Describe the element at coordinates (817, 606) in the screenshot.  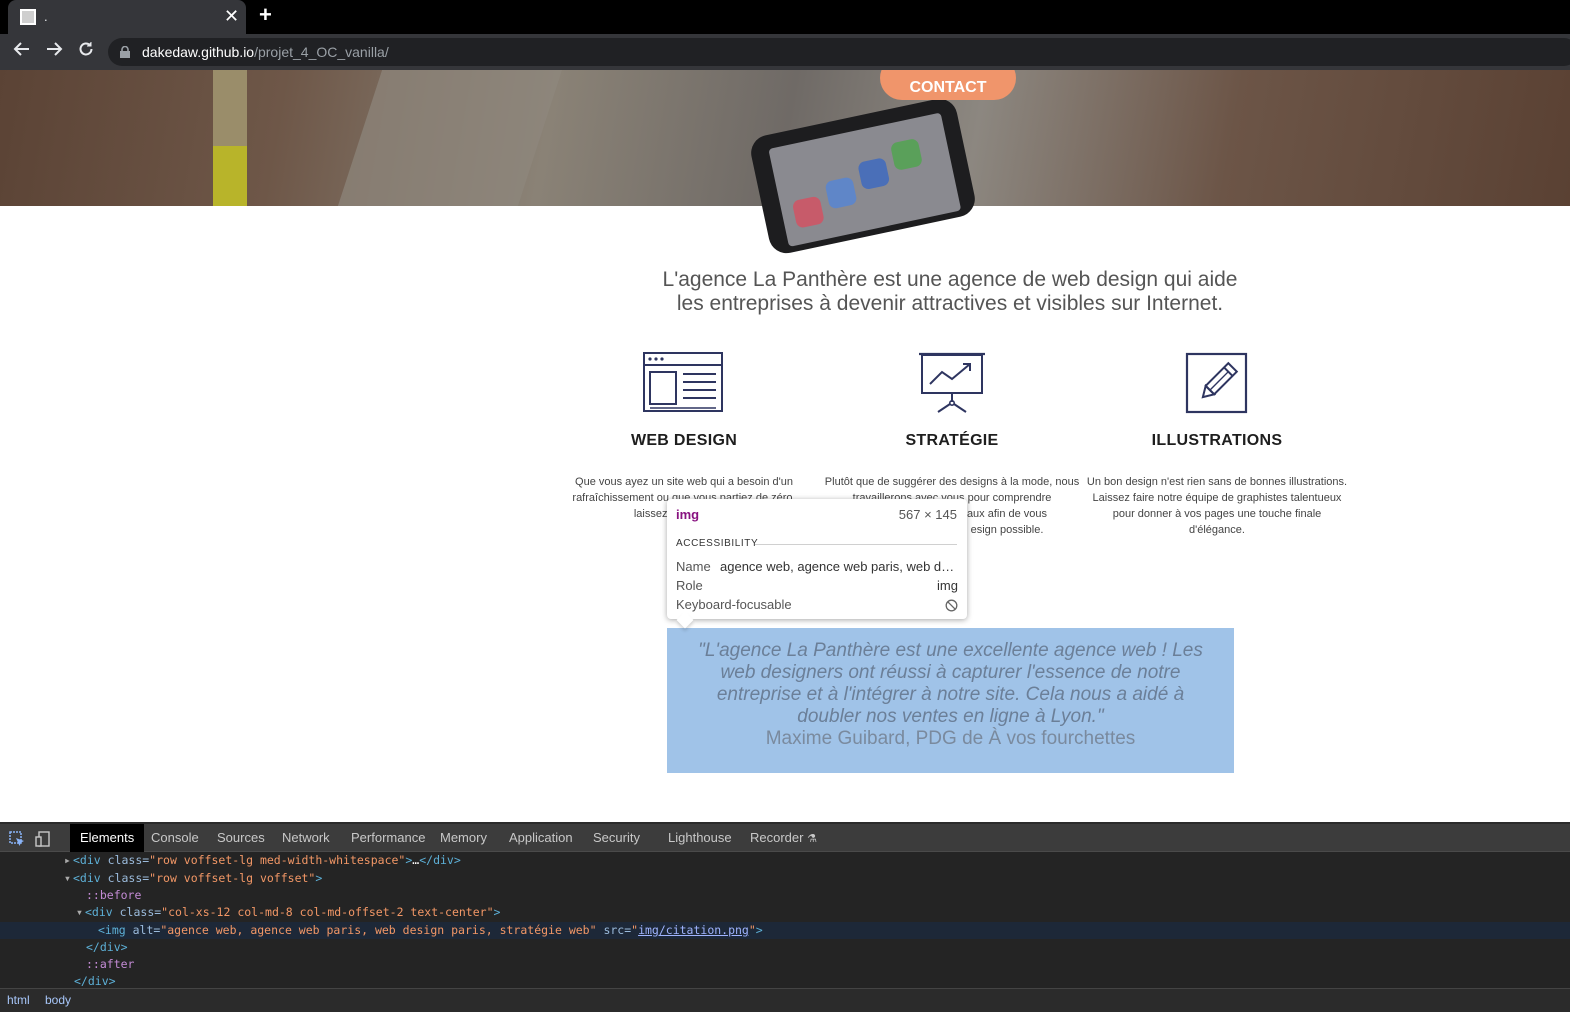
I see `tooltip-row-focusable: Keyboard-focusable` at that location.